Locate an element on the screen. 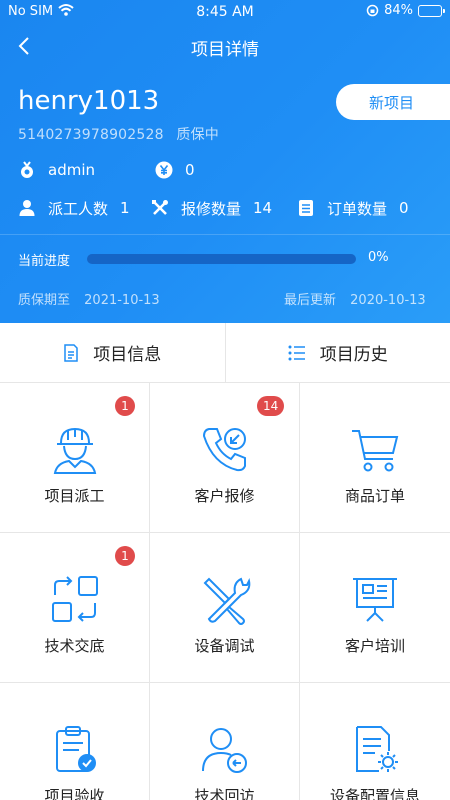 Image resolution: width=450 pixels, height=800 pixels. module-device-config: 设备配置信息 is located at coordinates (375, 741).